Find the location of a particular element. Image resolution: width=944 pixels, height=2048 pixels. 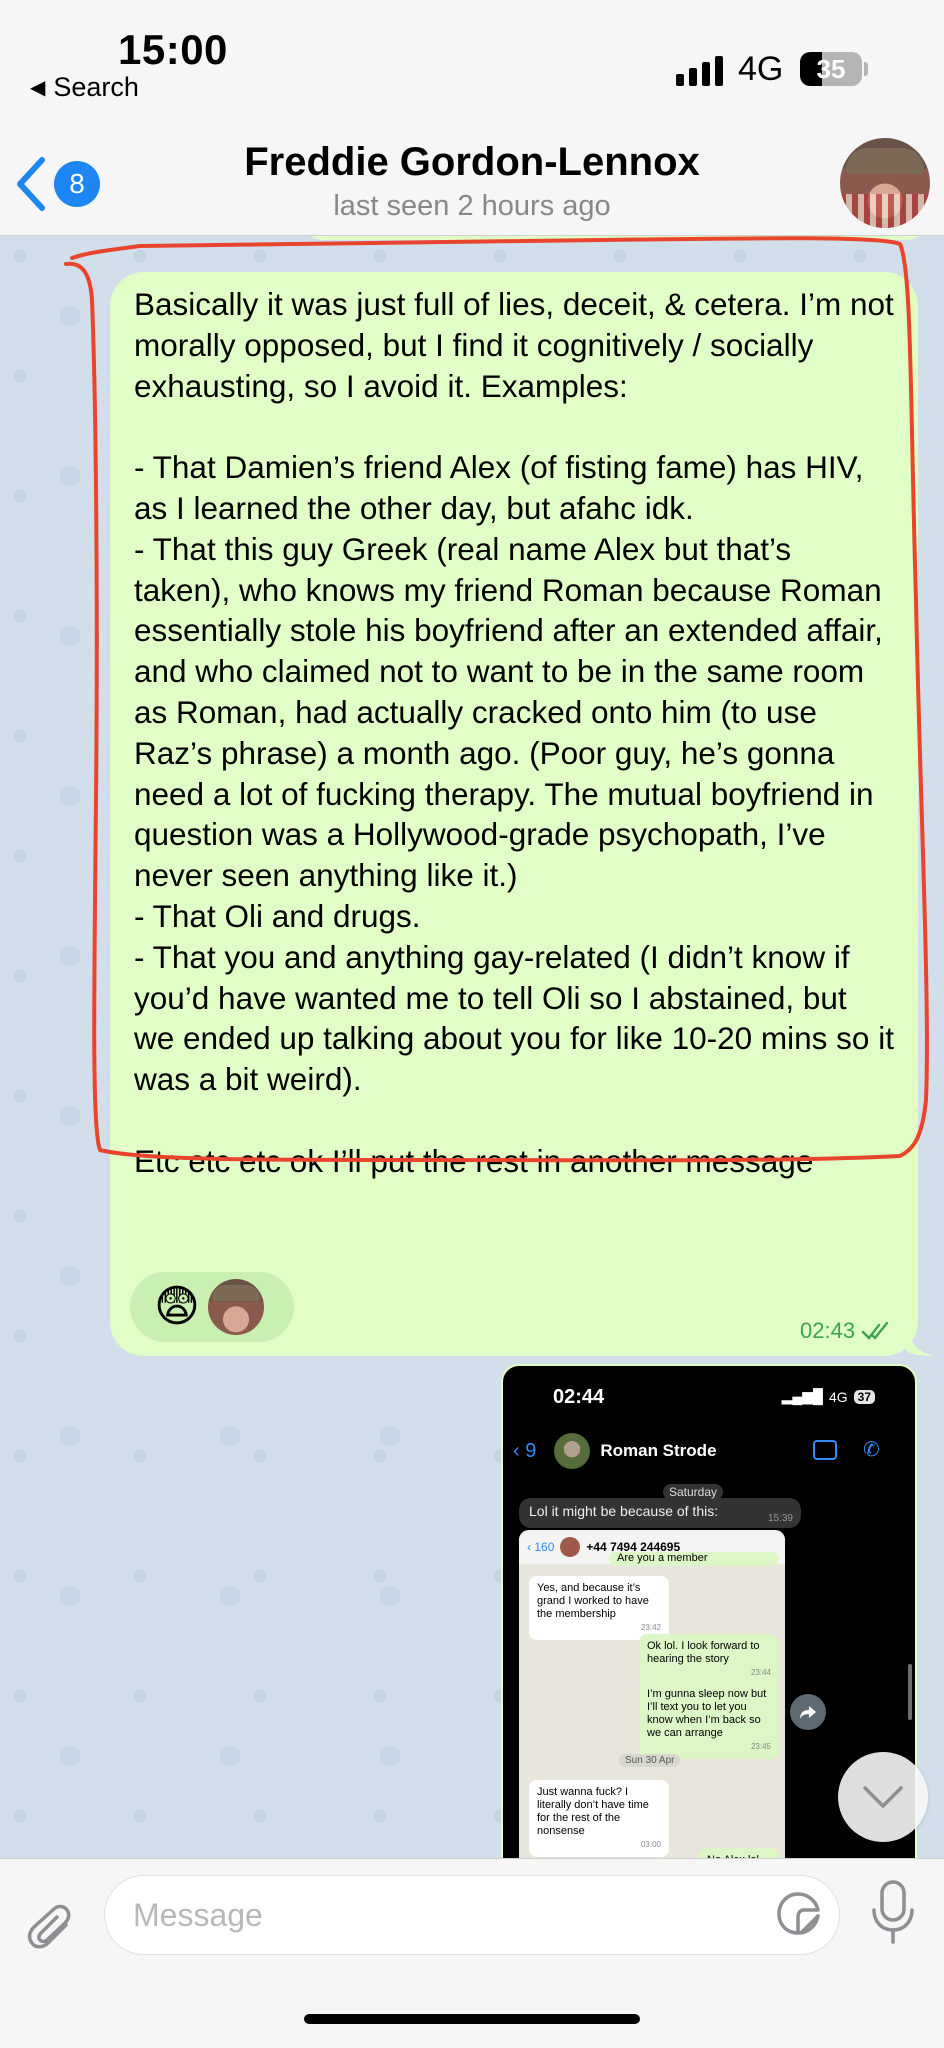

back-app-label: Search is located at coordinates (96, 87).